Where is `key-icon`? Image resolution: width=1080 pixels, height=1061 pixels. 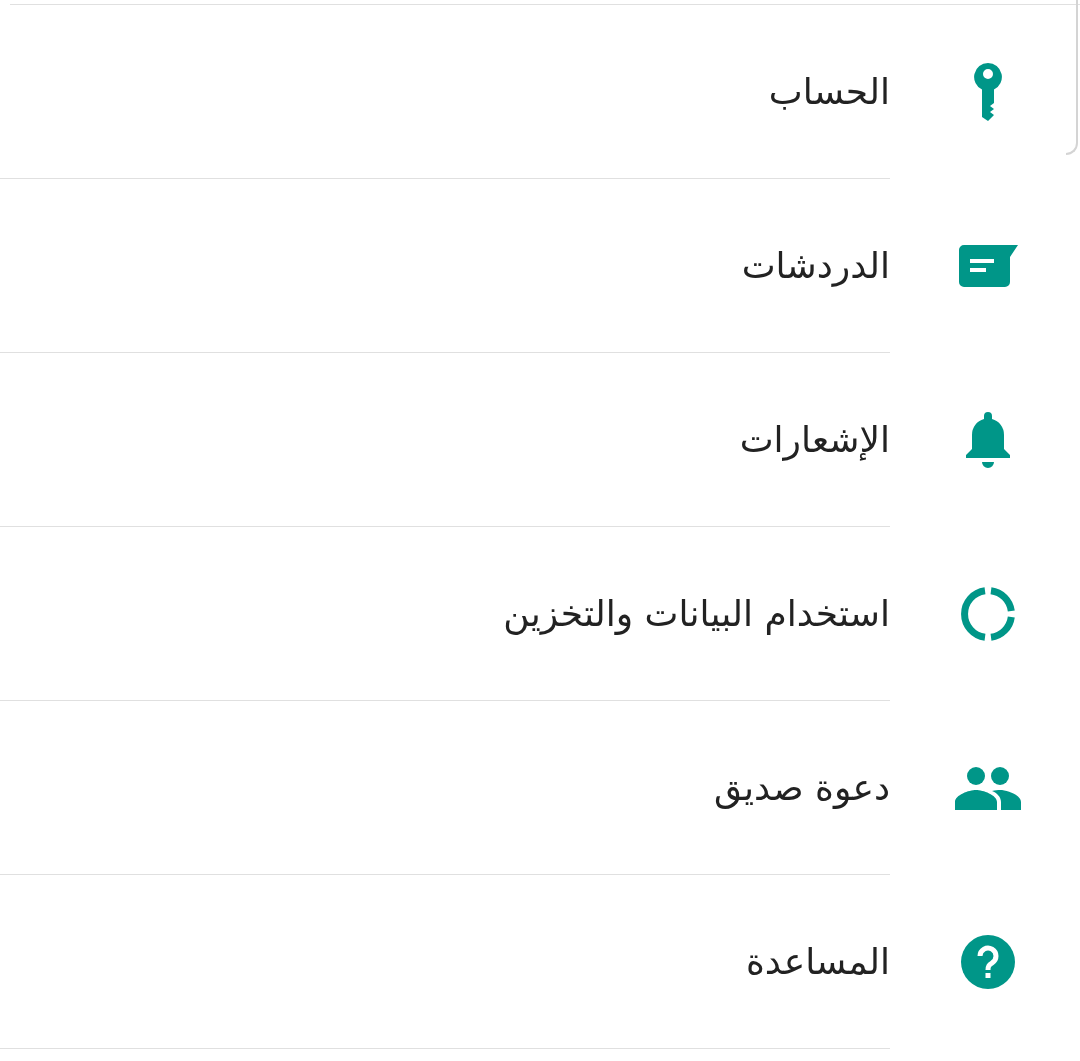
key-icon is located at coordinates (988, 92).